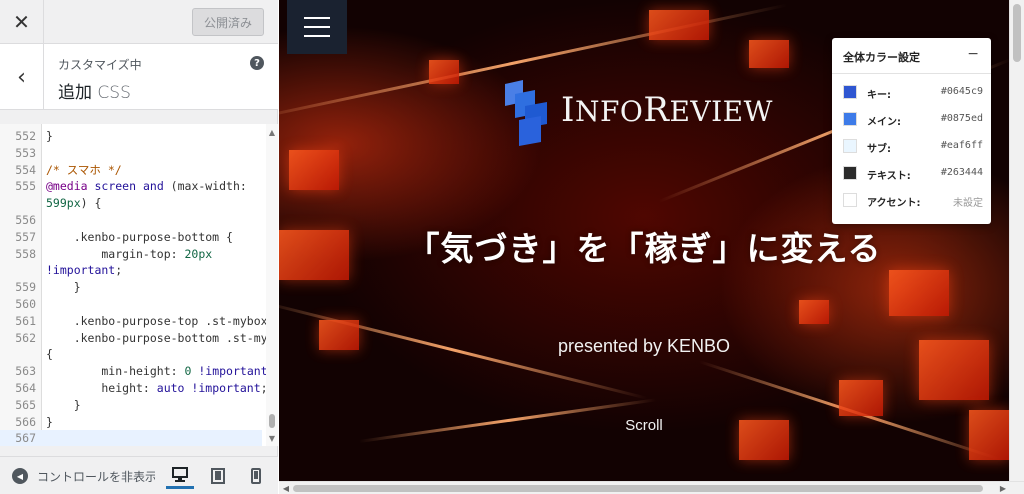 The width and height of the screenshot is (1024, 494). I want to click on color-value: #0645c9, so click(961, 91).